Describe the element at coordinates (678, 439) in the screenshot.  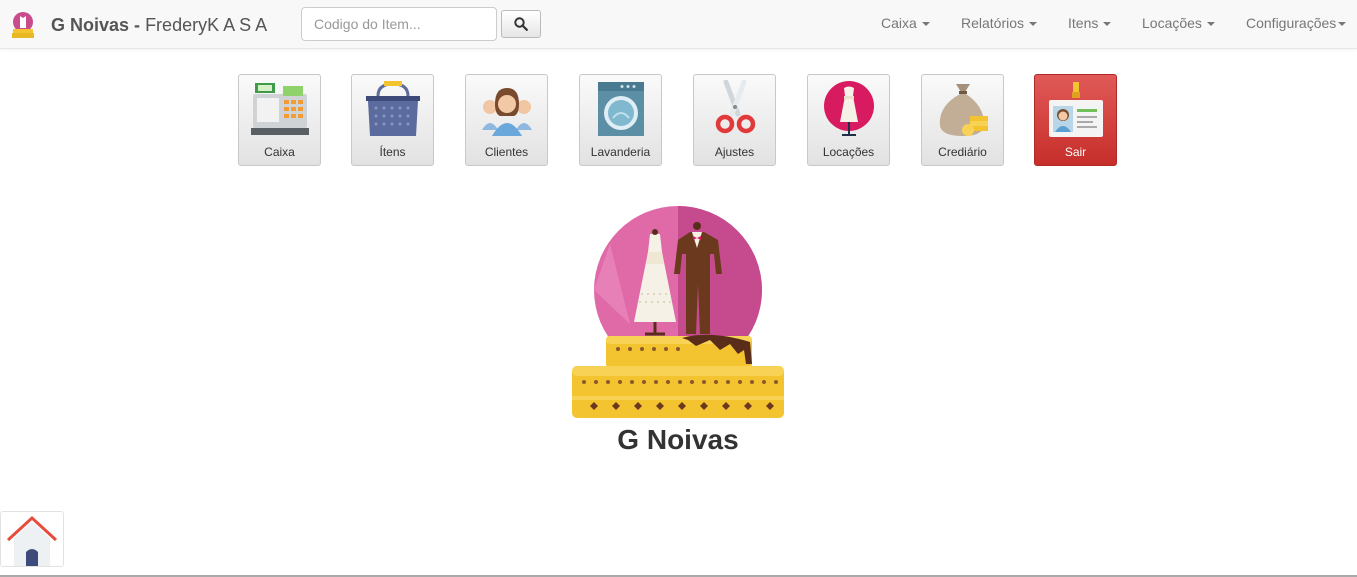
I see `main-title: G Noivas` at that location.